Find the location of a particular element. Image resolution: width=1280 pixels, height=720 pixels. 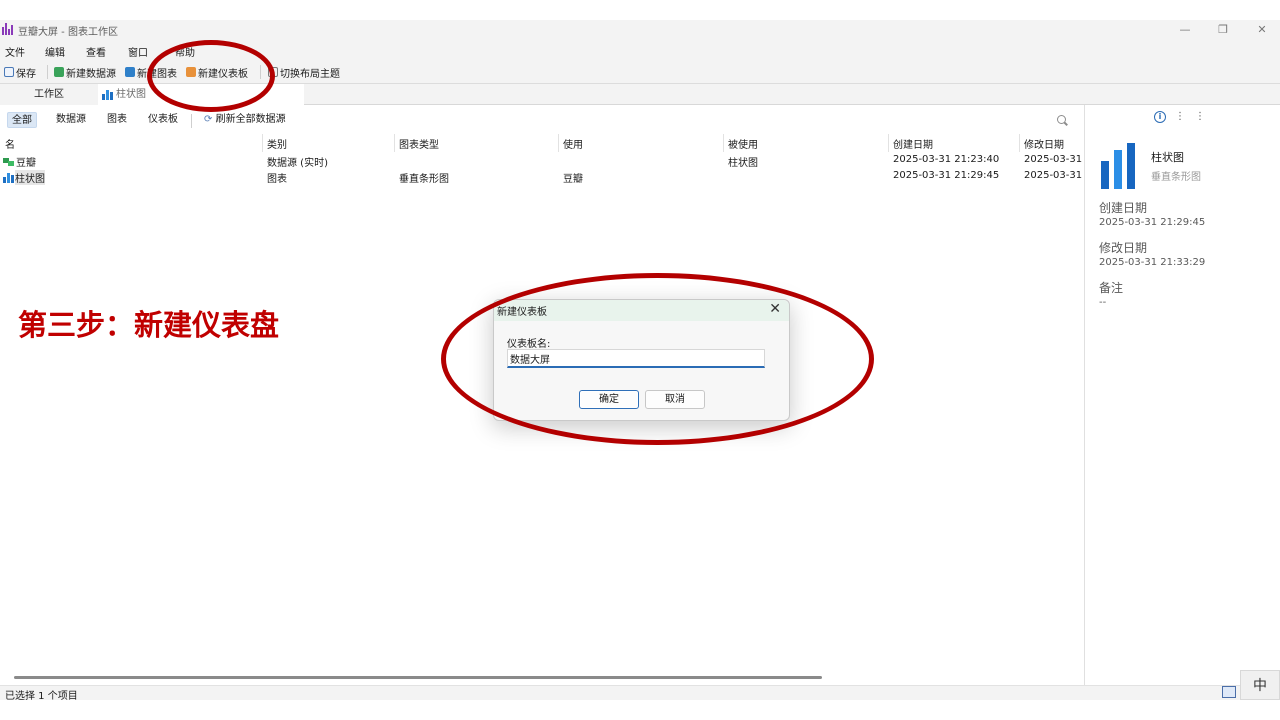

save-button: 保存 is located at coordinates (20, 72).